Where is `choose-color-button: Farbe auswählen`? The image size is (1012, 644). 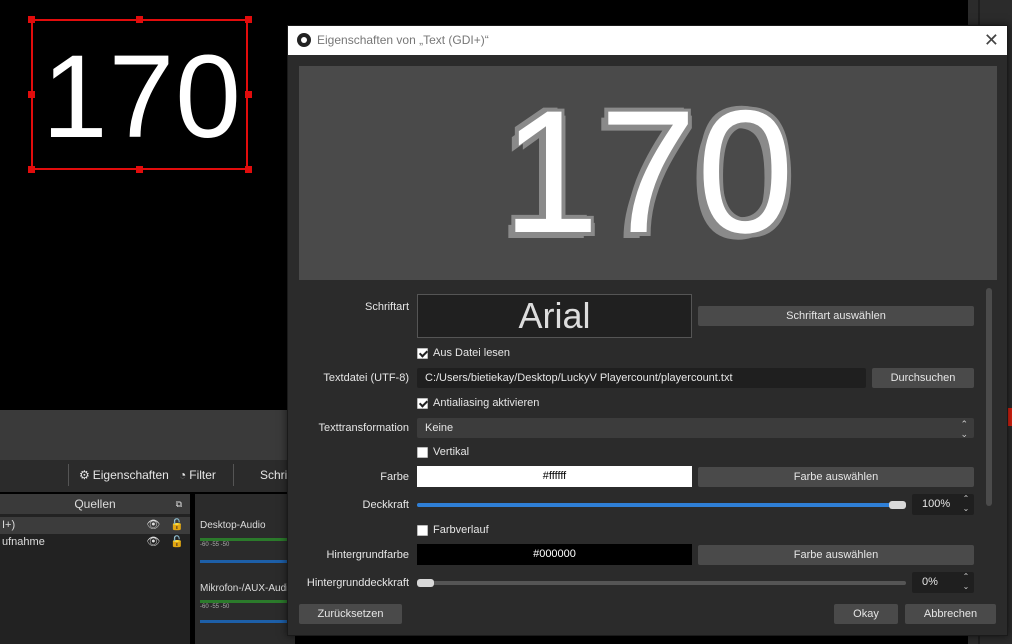
choose-color-button: Farbe auswählen is located at coordinates (836, 477).